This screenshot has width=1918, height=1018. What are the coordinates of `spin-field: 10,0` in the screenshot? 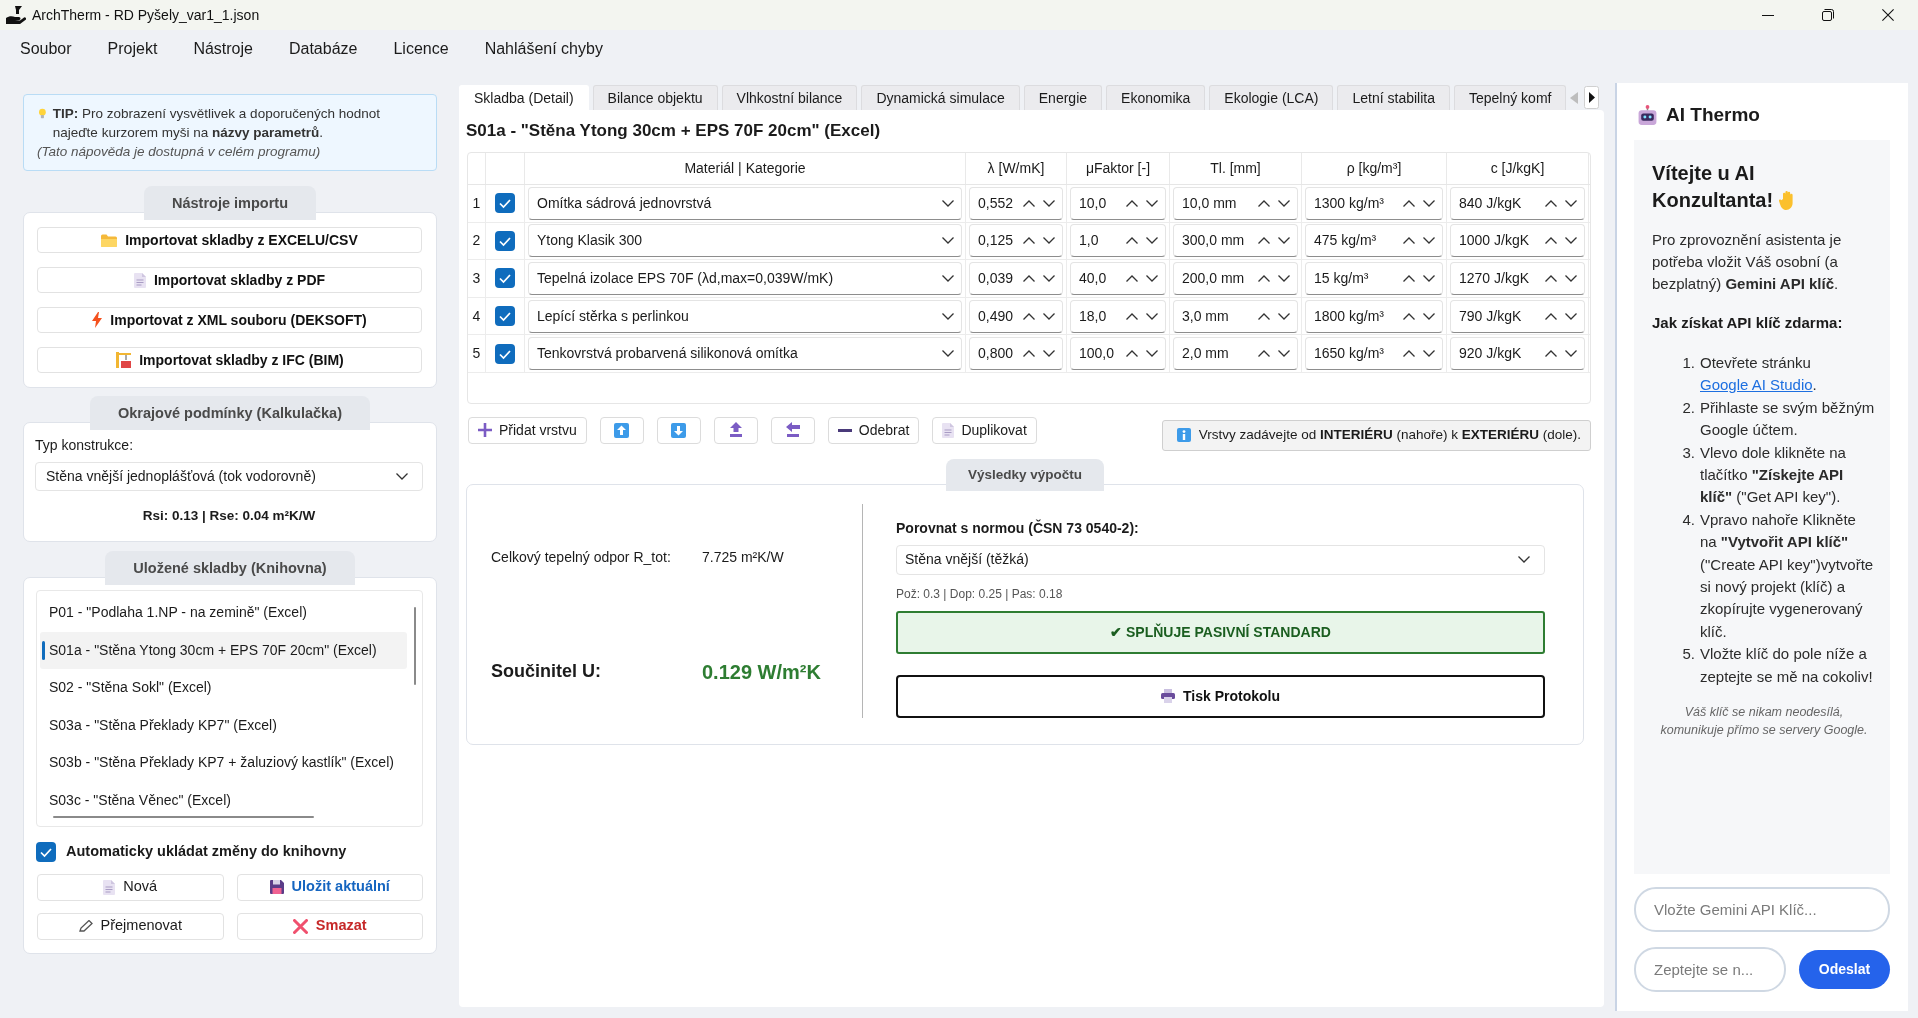 It's located at (1118, 203).